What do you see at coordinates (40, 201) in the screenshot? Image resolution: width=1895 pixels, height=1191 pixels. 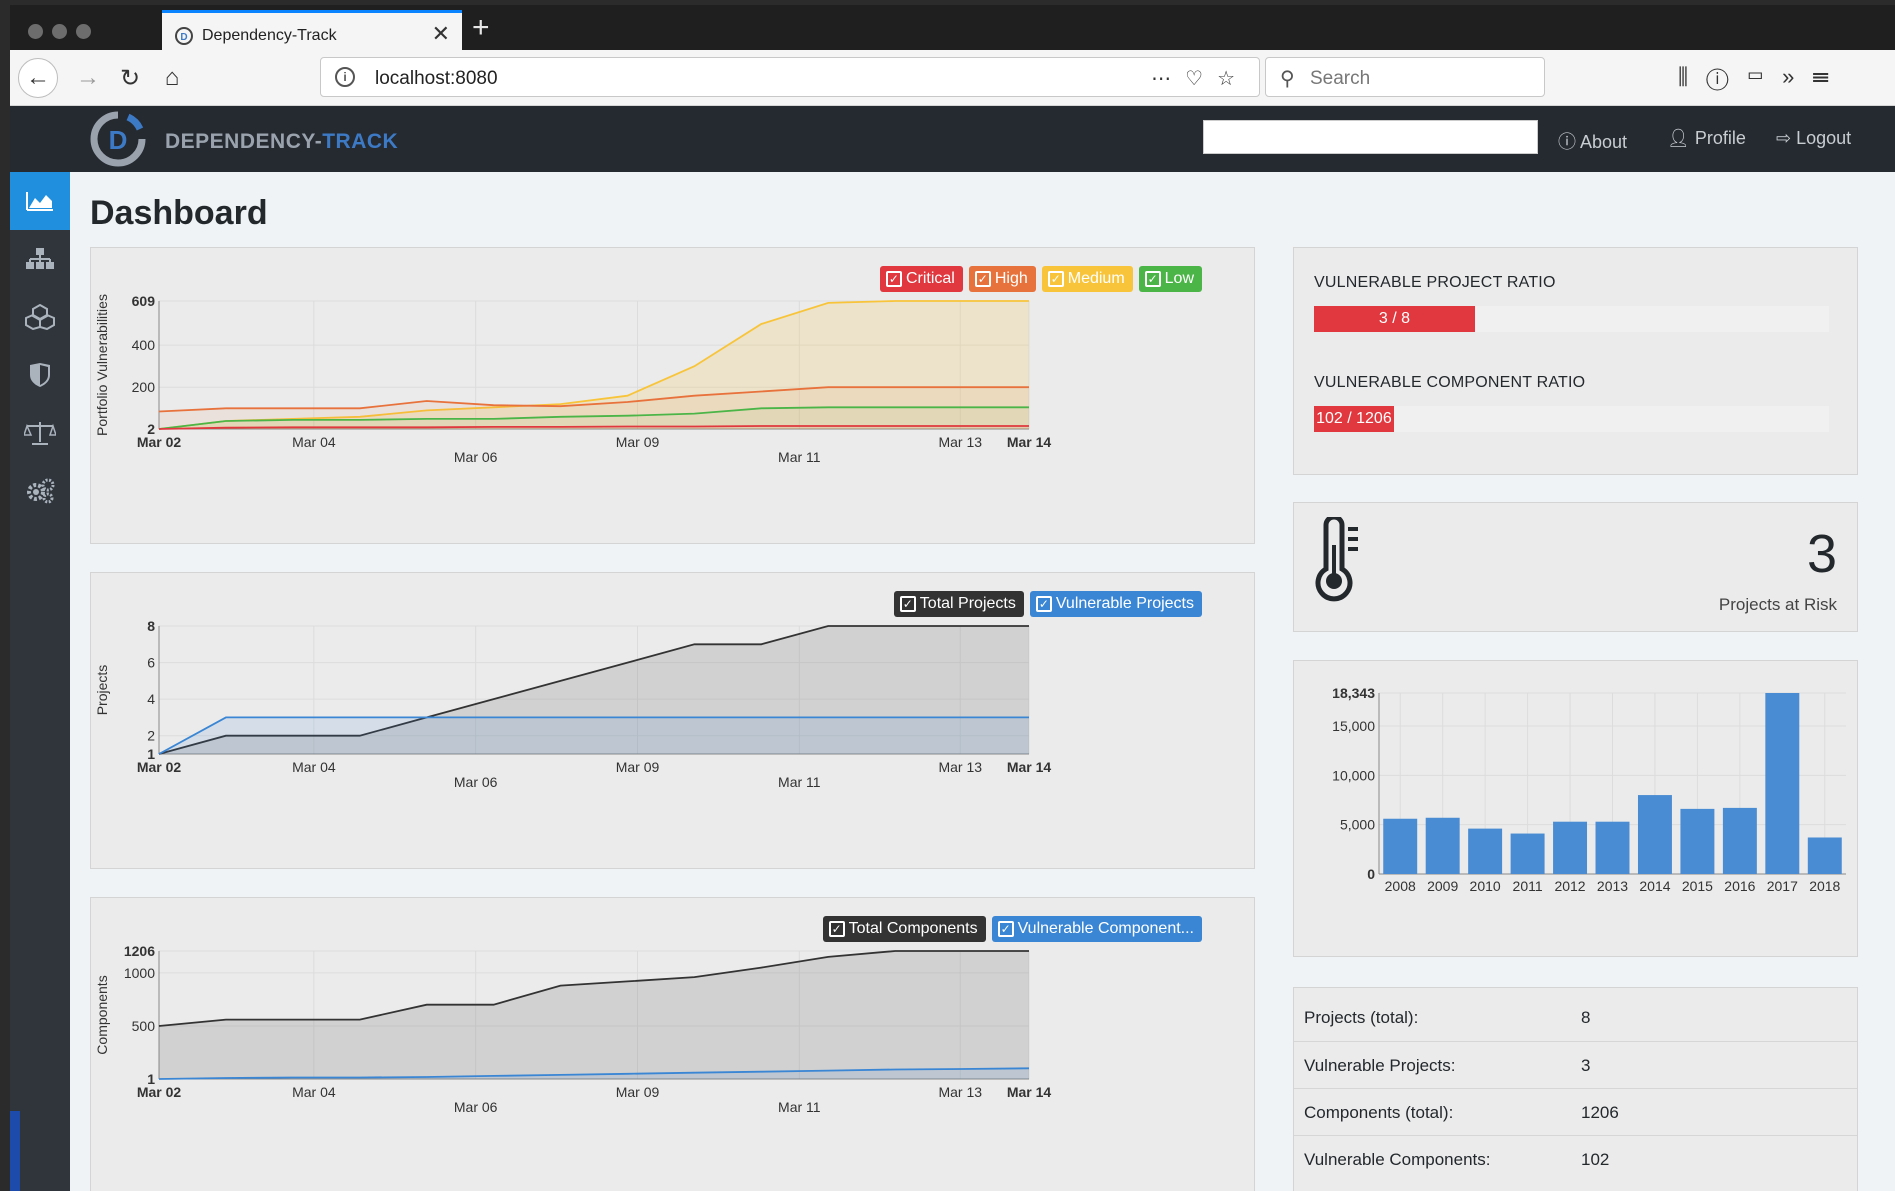 I see `sidebar-item-dashboard` at bounding box center [40, 201].